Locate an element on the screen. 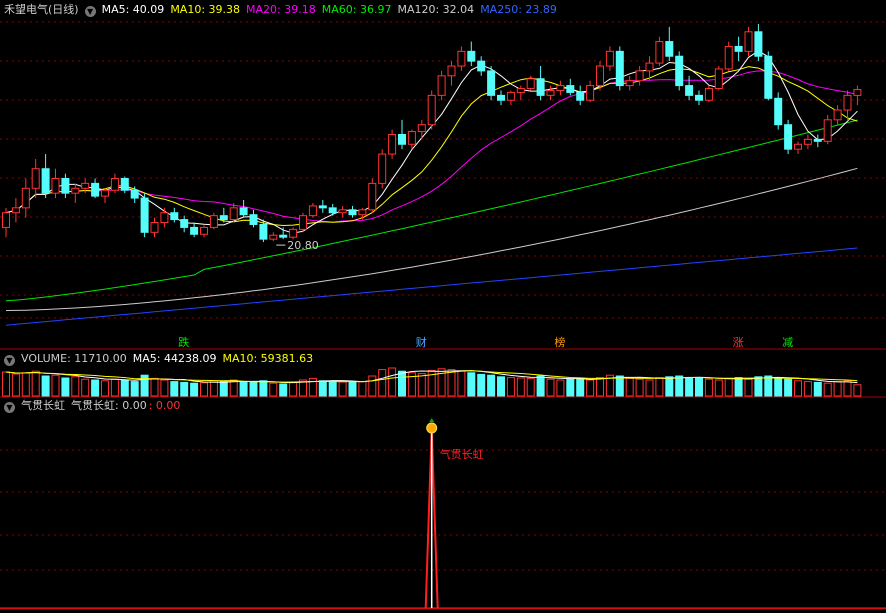 Image resolution: width=886 pixels, height=613 pixels. event-marker: 减 is located at coordinates (787, 342).